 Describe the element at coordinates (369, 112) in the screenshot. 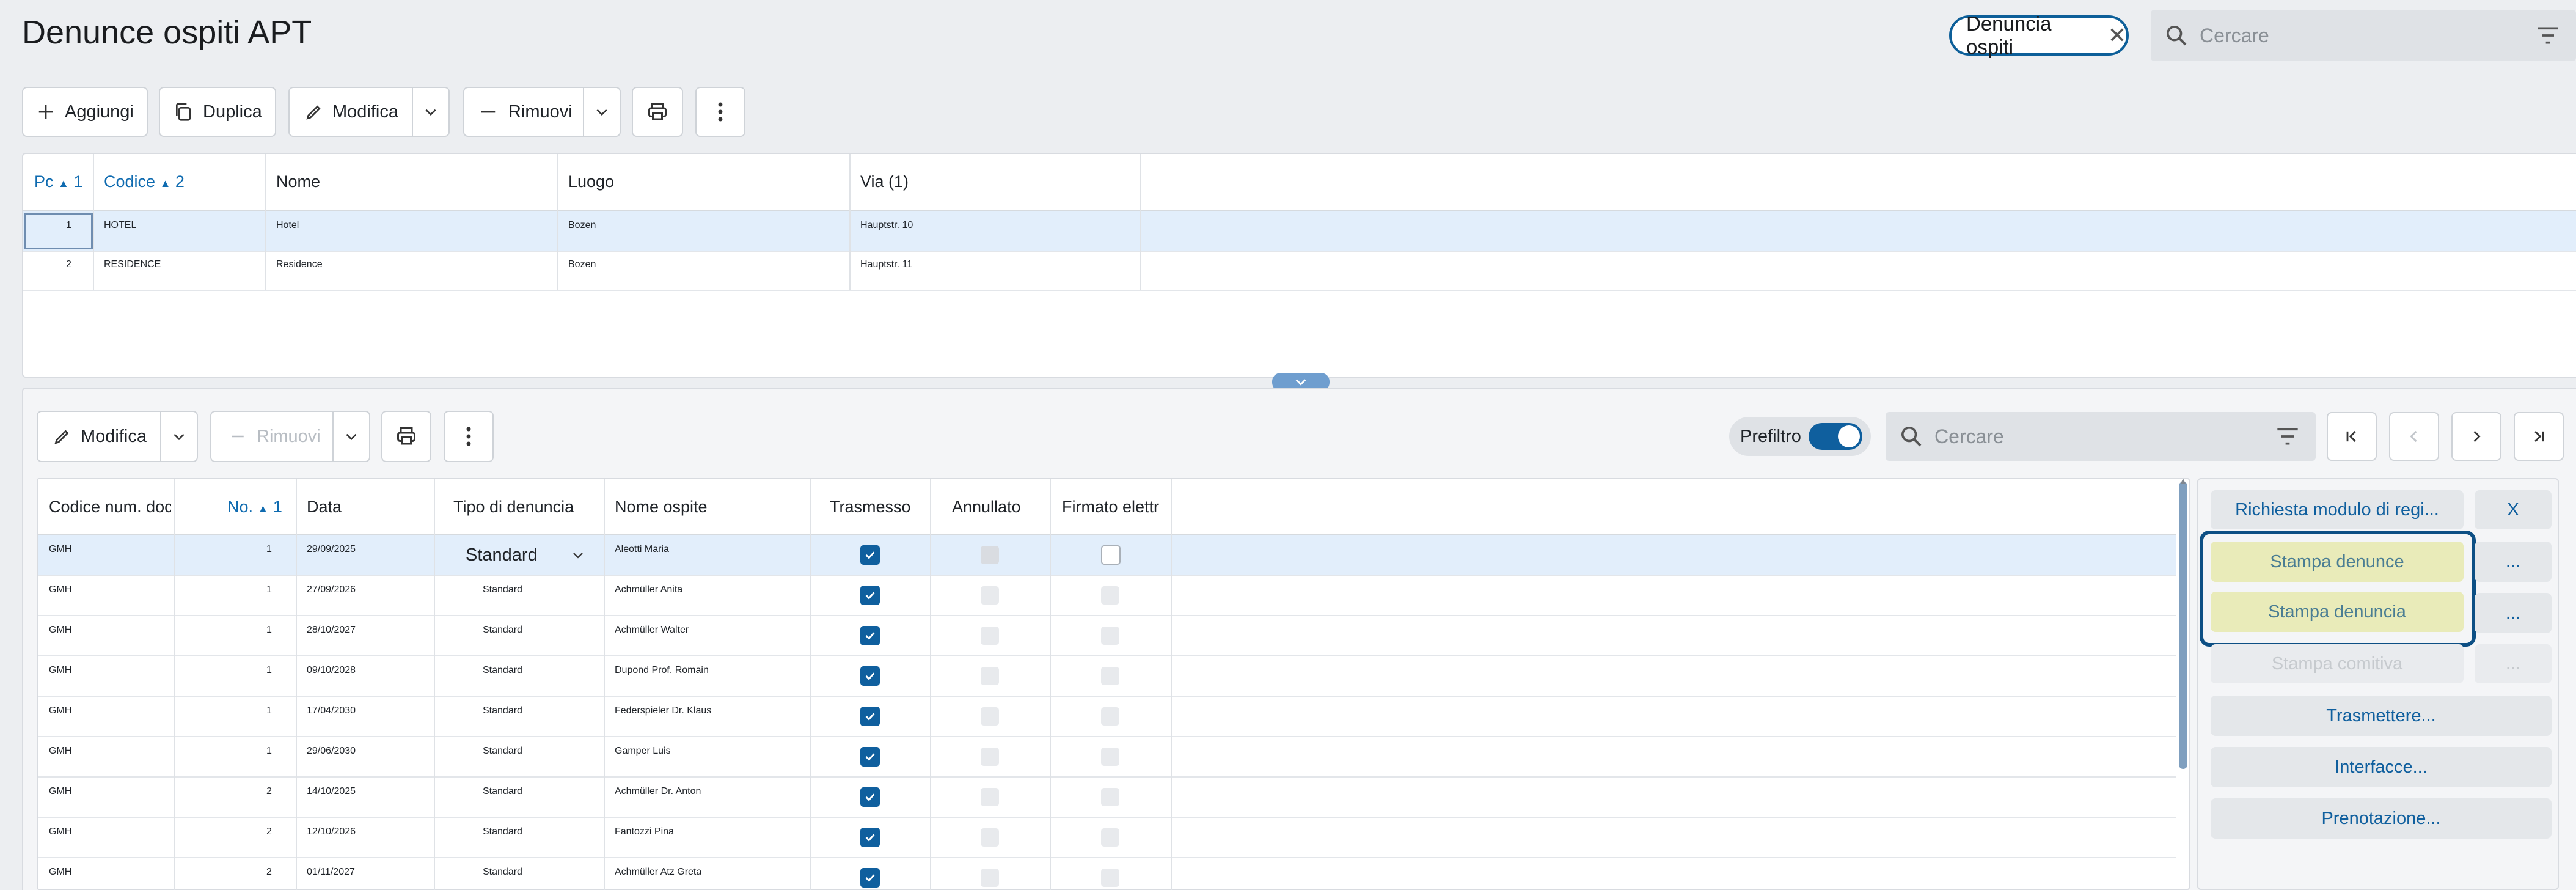

I see `edit-button: Modifica` at that location.